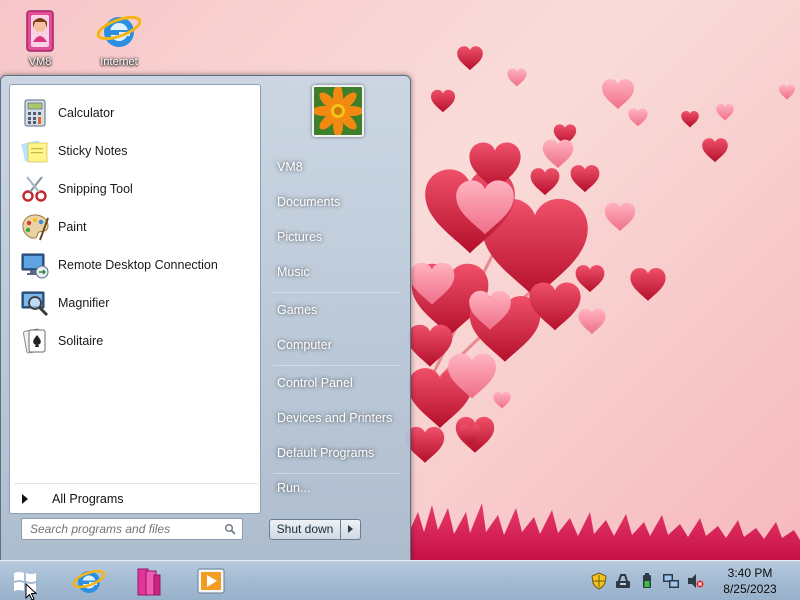 The width and height of the screenshot is (800, 600). What do you see at coordinates (136, 303) in the screenshot?
I see `program-magnifier: Magnifier` at bounding box center [136, 303].